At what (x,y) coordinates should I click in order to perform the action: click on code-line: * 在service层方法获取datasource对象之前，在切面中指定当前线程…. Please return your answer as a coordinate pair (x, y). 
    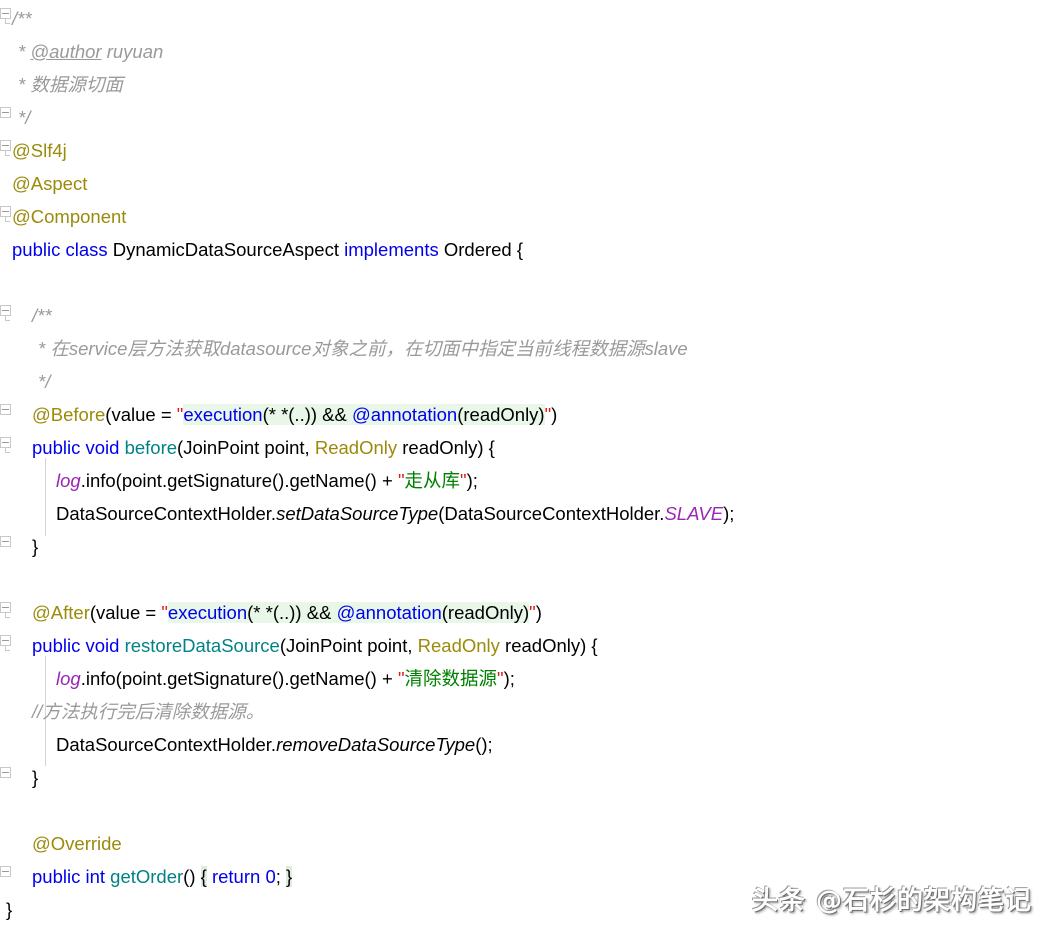
    Looking at the image, I should click on (363, 348).